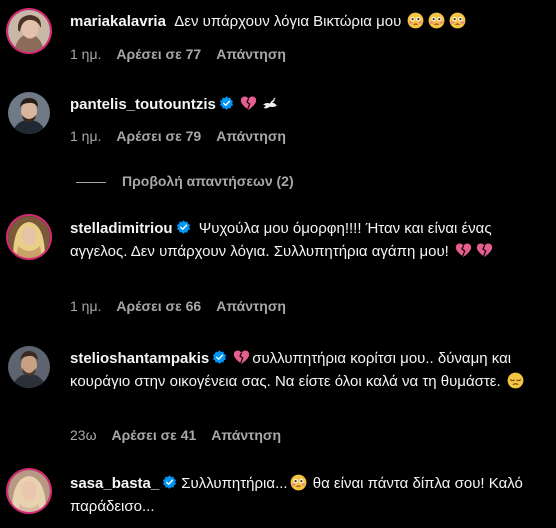  Describe the element at coordinates (121, 228) in the screenshot. I see `comment-username: stelladimitriou` at that location.